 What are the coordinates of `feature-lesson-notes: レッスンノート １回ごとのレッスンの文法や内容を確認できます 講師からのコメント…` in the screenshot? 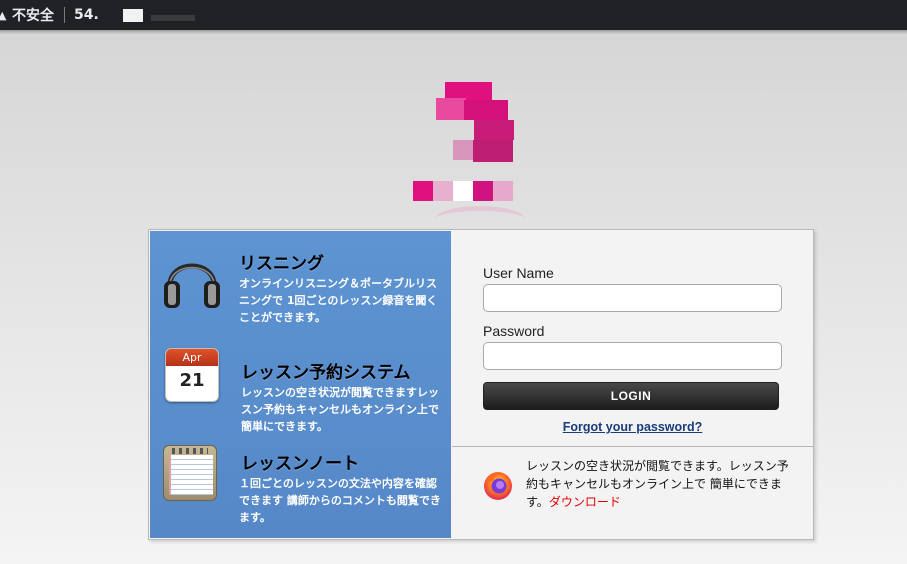 It's located at (300, 486).